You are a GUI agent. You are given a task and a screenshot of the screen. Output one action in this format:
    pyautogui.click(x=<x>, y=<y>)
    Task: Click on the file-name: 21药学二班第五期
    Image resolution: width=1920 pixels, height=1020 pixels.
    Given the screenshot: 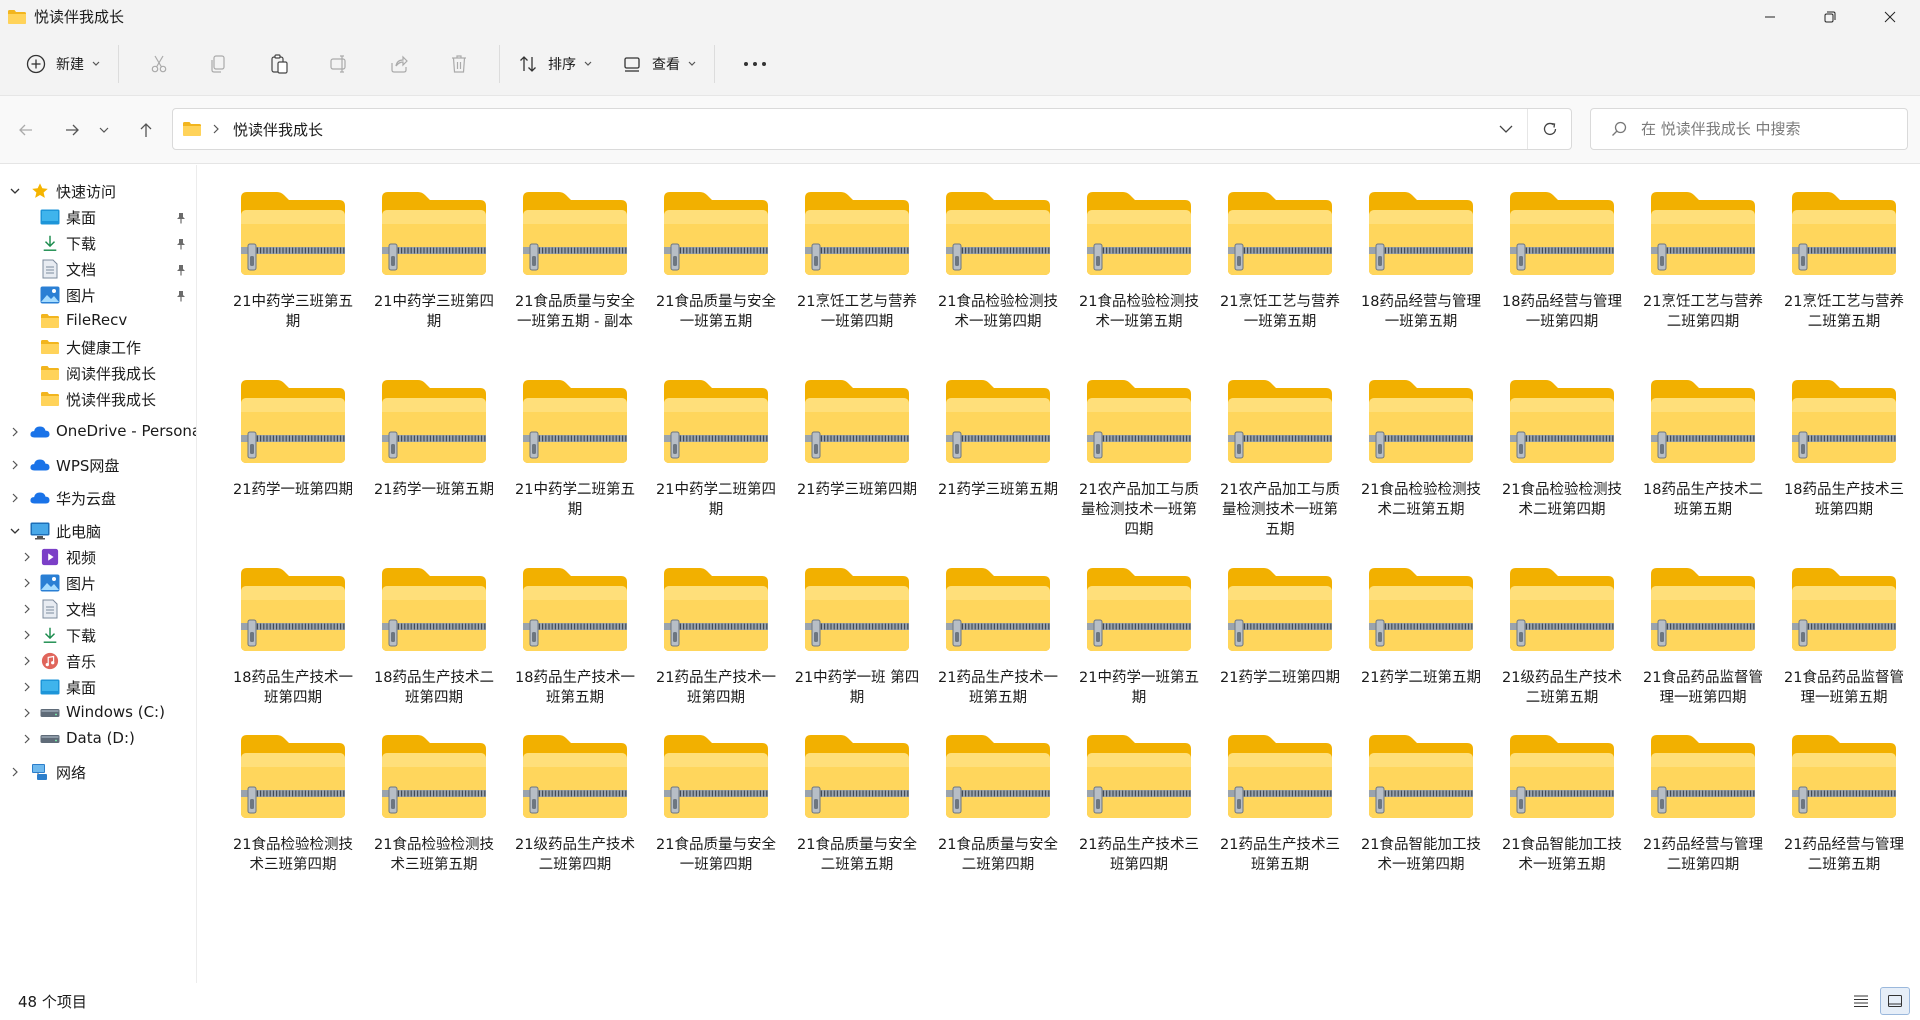 What is the action you would take?
    pyautogui.click(x=1421, y=678)
    